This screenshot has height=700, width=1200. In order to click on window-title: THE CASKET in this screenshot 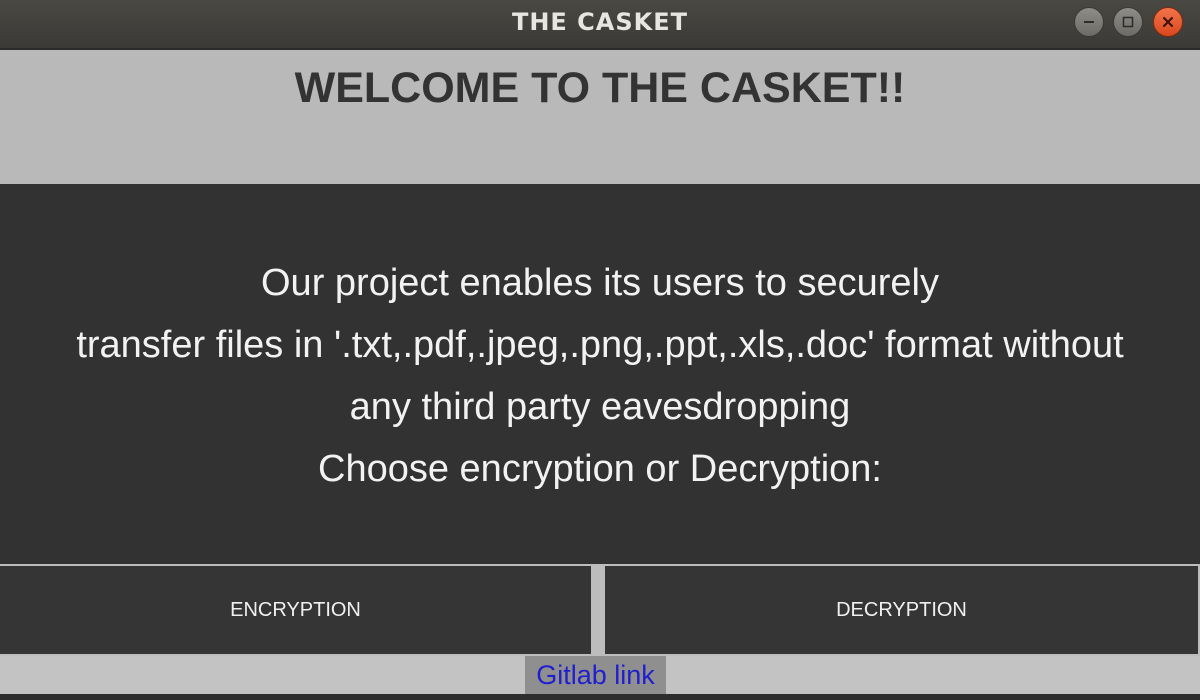, I will do `click(600, 22)`.